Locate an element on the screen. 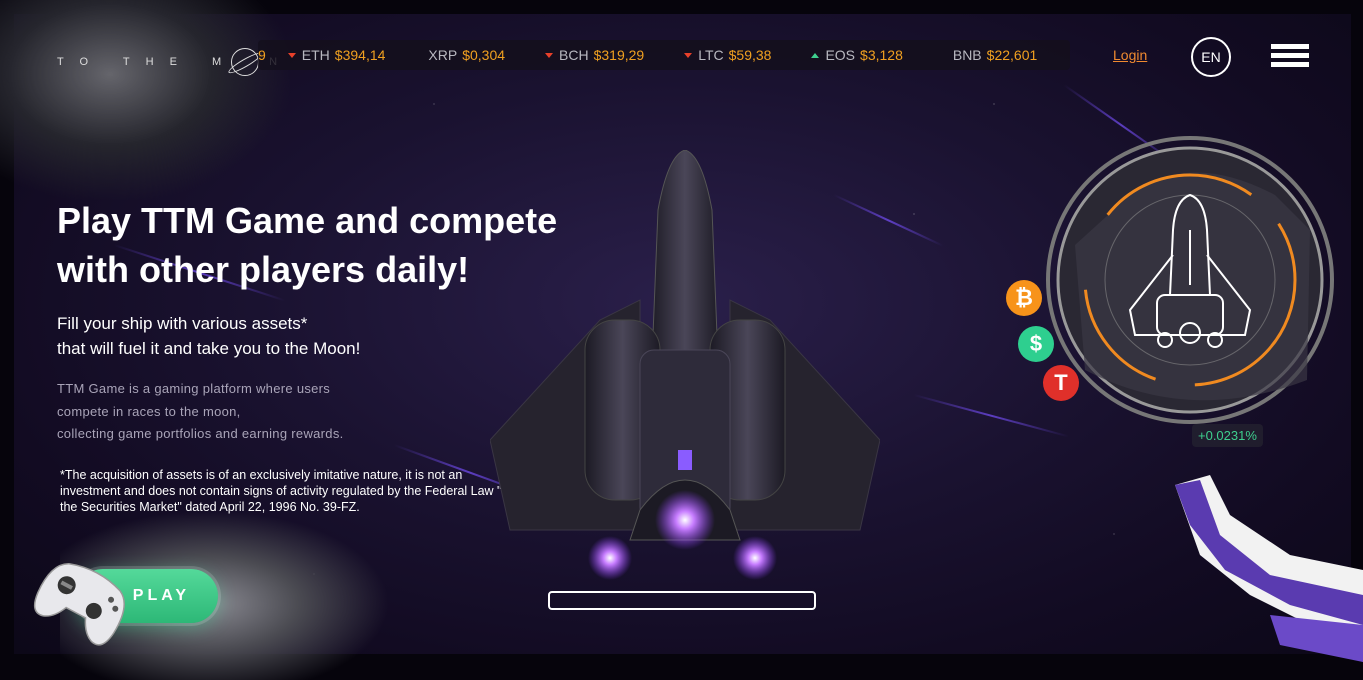 The image size is (1363, 680). ticker-partial-price: 9 is located at coordinates (262, 55).